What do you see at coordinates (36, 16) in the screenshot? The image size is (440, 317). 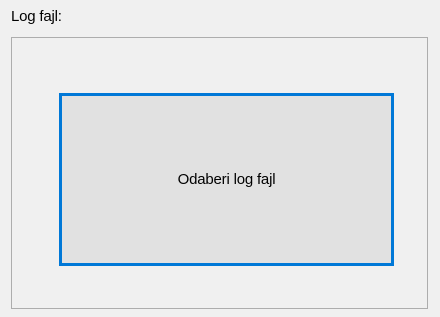 I see `log-file-group-label: Log fajl:` at bounding box center [36, 16].